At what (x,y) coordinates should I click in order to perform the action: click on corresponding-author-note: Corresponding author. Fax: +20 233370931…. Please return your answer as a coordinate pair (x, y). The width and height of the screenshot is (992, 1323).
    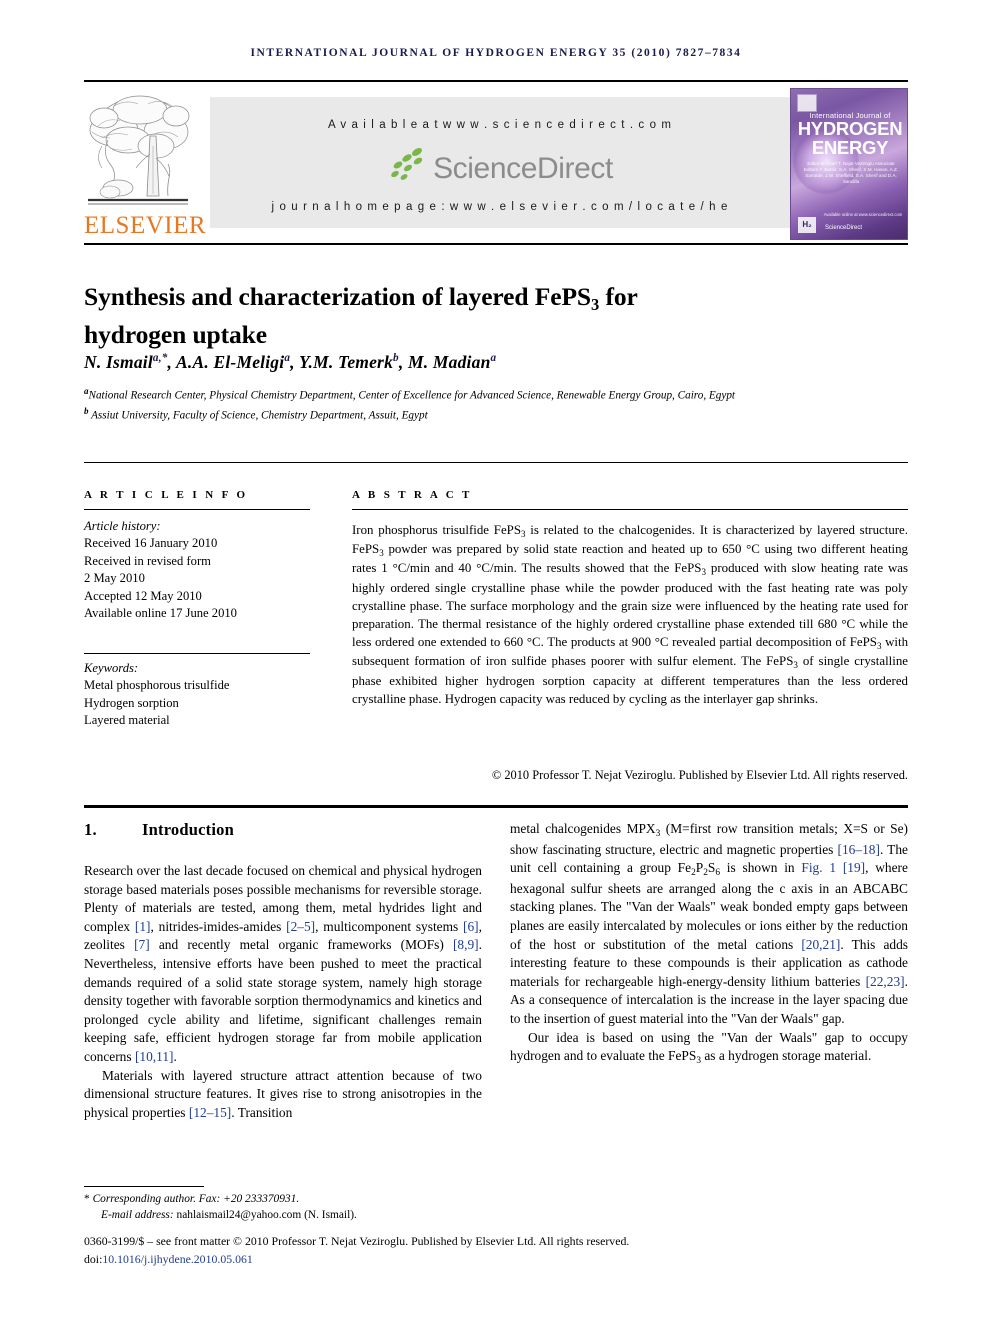
    Looking at the image, I should click on (196, 1199).